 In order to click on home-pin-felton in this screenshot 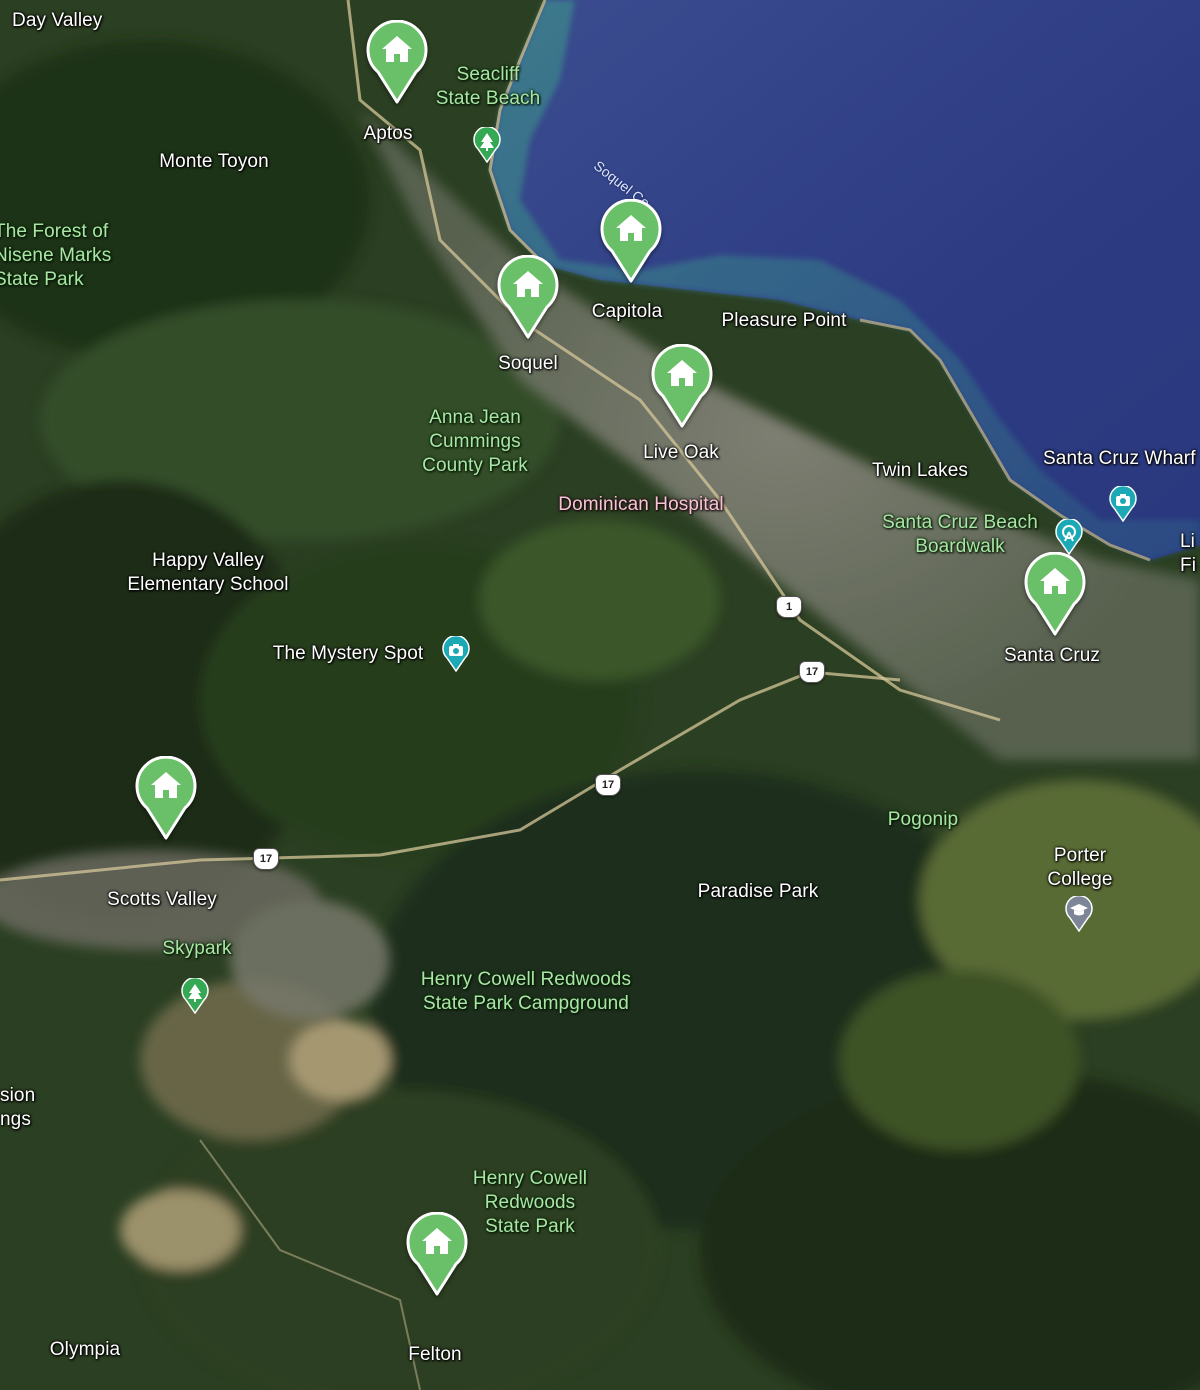, I will do `click(437, 1254)`.